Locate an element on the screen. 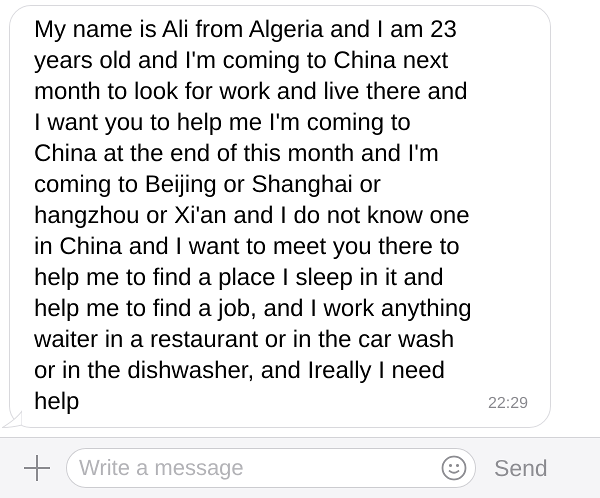  send-button: Send is located at coordinates (521, 468).